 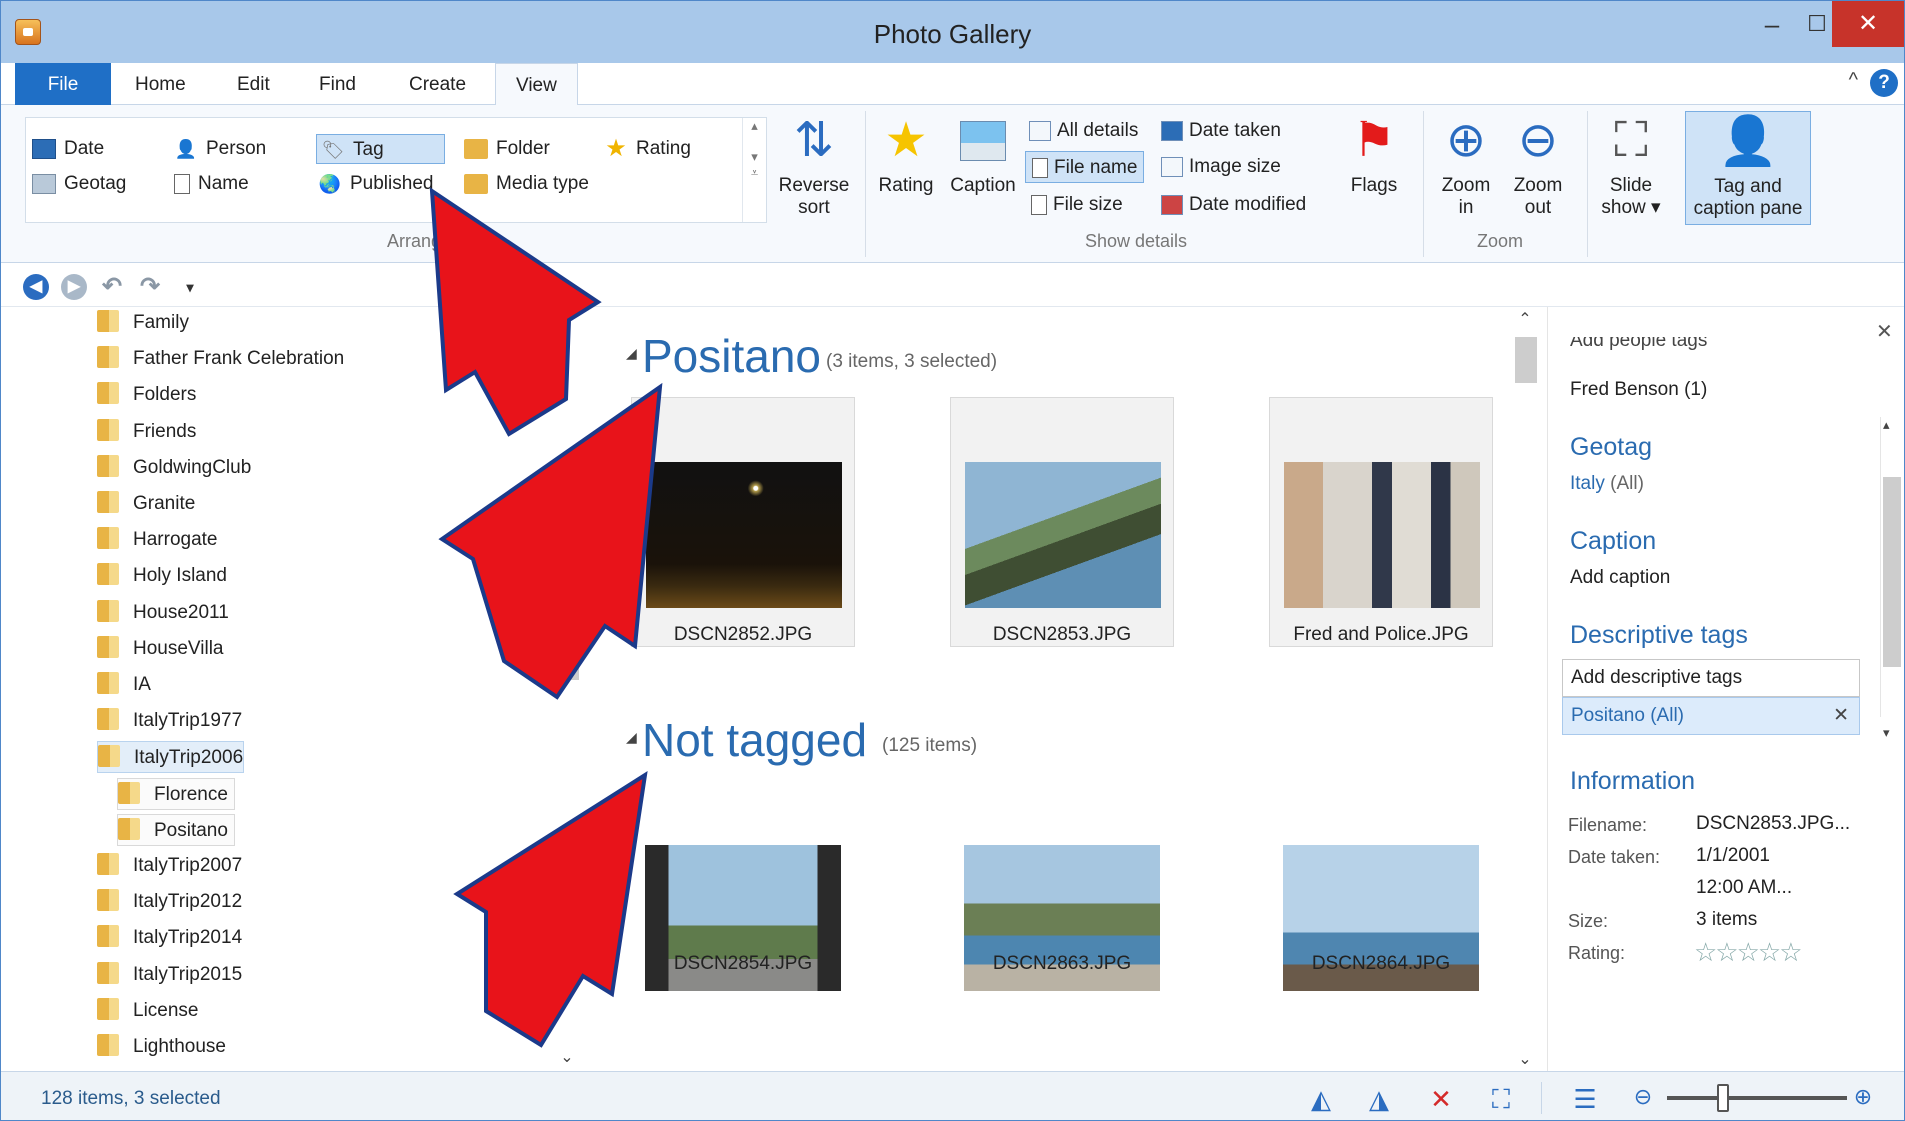 What do you see at coordinates (1085, 167) in the screenshot?
I see `file-name-button: File name` at bounding box center [1085, 167].